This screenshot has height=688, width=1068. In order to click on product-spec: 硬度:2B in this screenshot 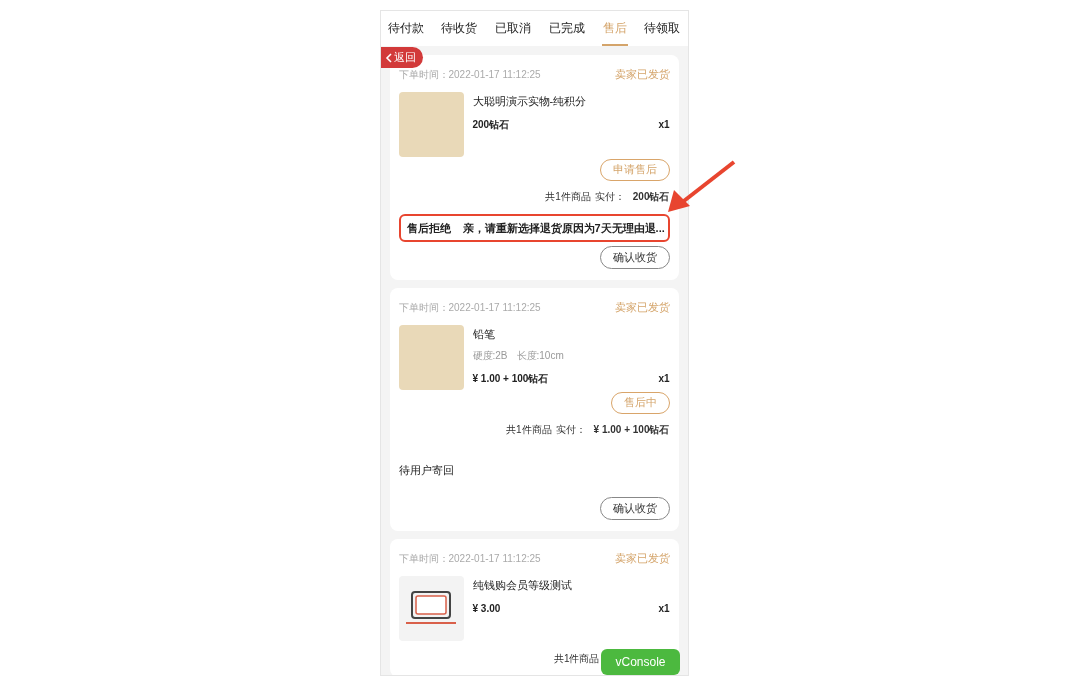, I will do `click(490, 356)`.